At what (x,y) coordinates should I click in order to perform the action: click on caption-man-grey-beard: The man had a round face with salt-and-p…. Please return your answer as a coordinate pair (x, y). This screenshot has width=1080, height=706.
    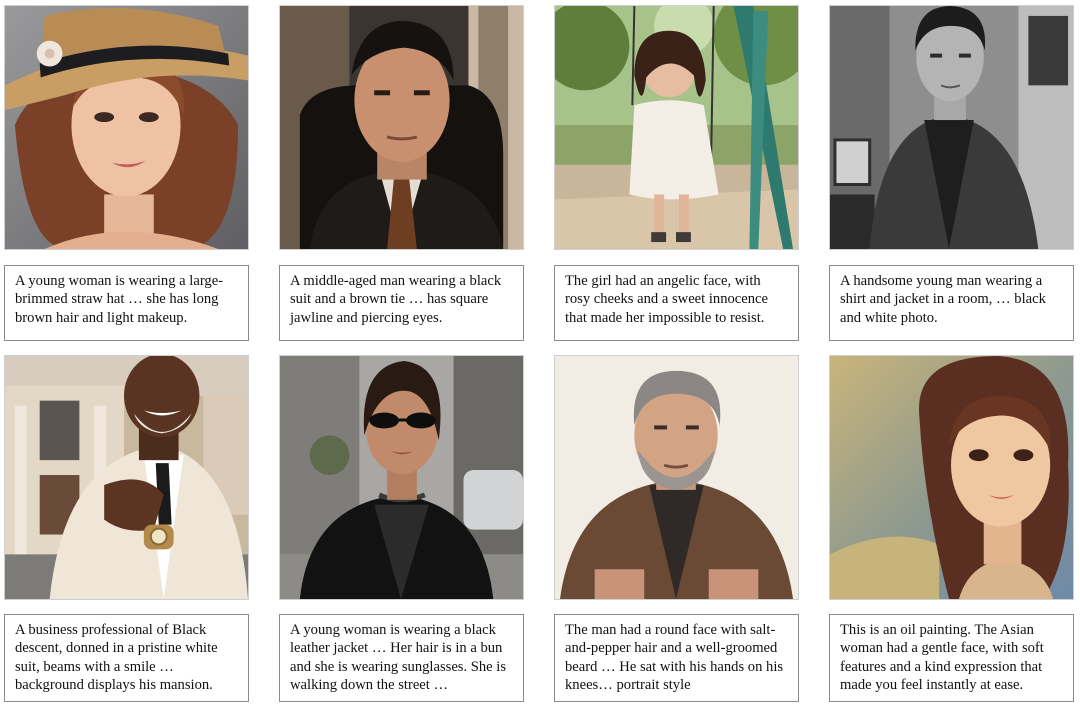
    Looking at the image, I should click on (676, 658).